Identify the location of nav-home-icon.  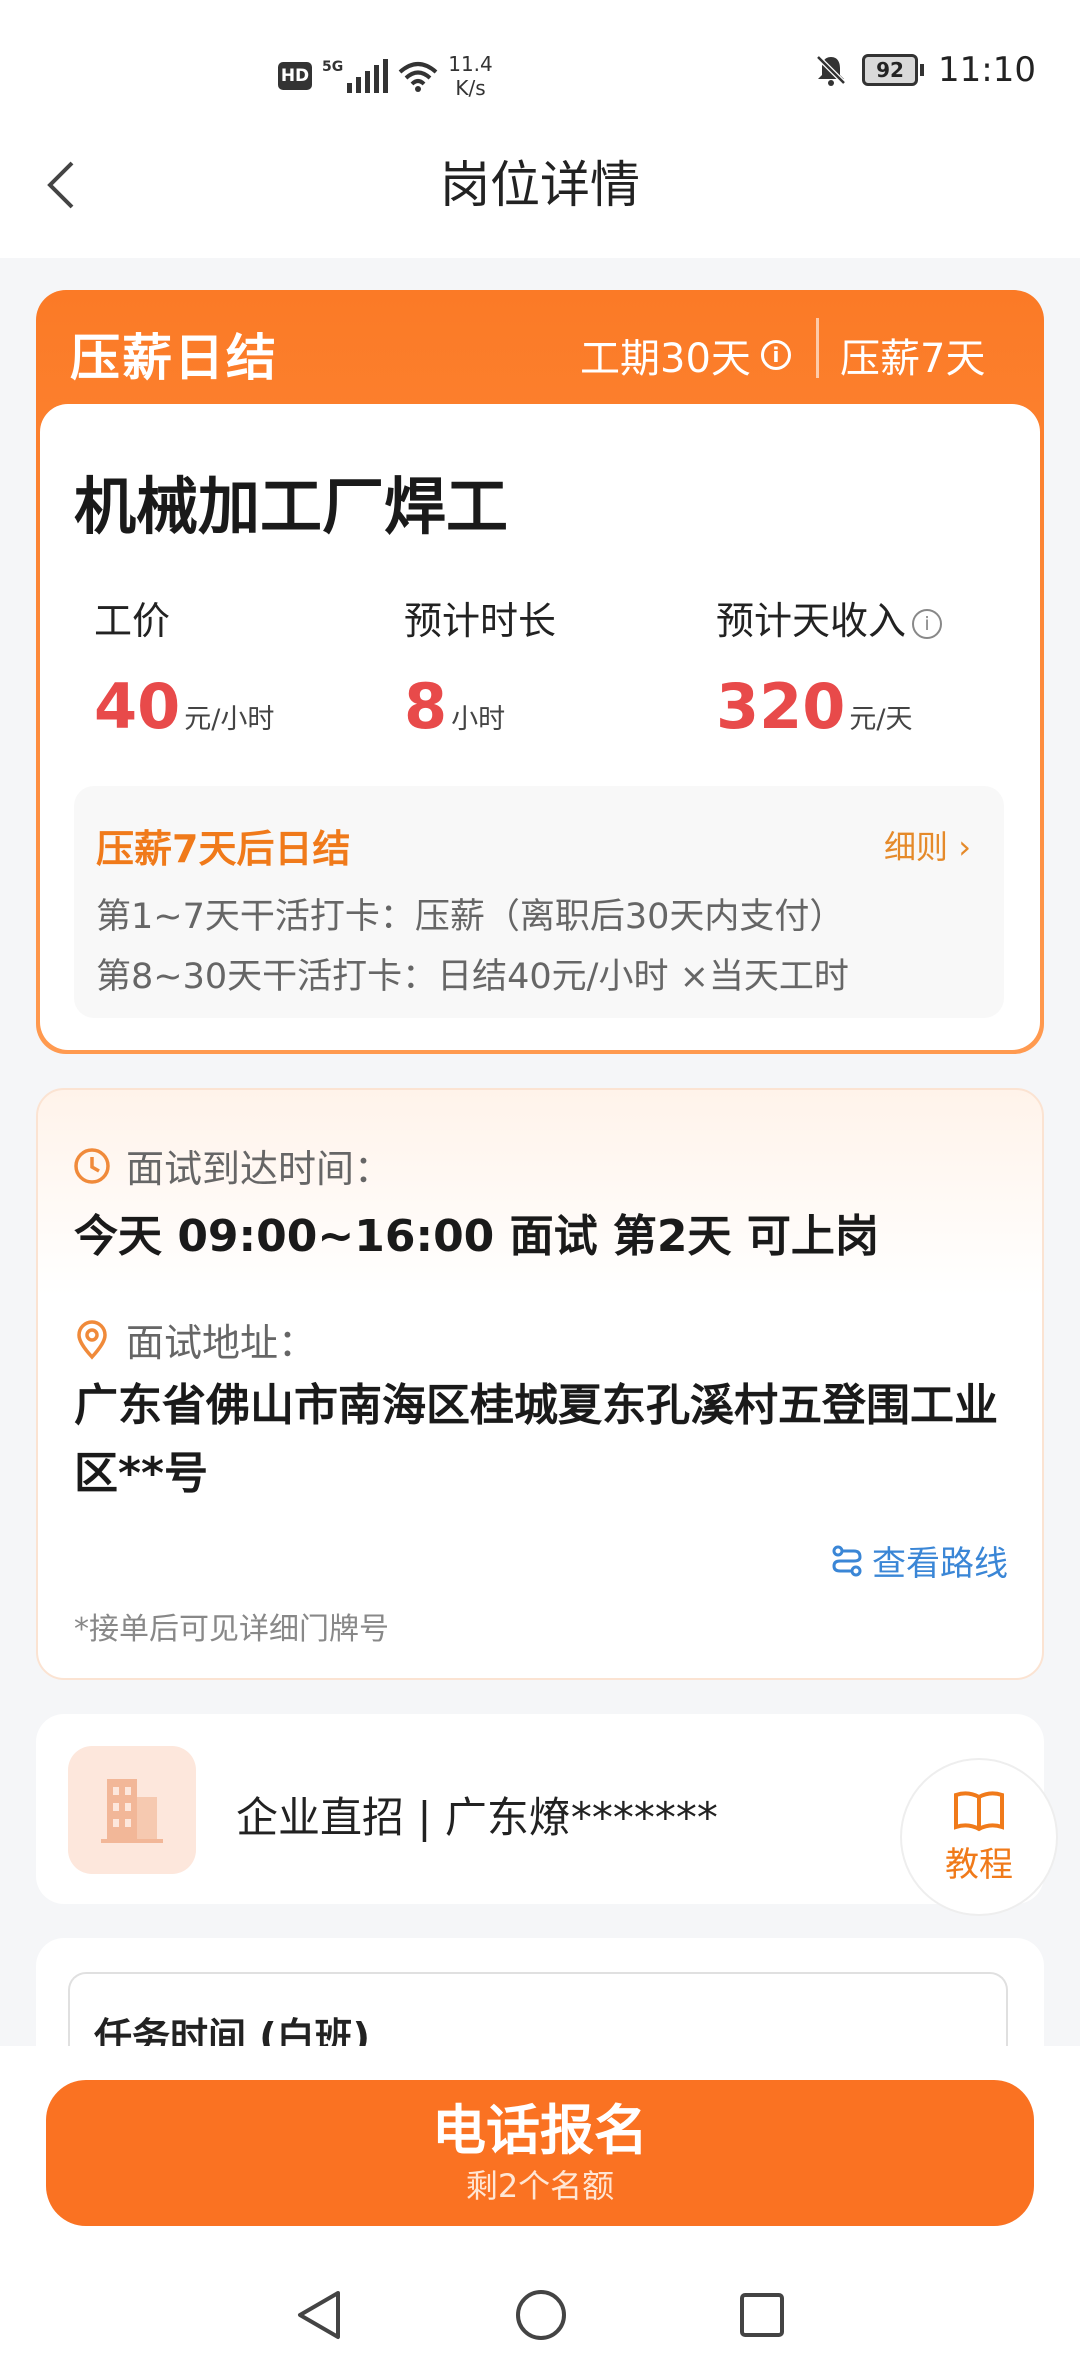
(541, 2315).